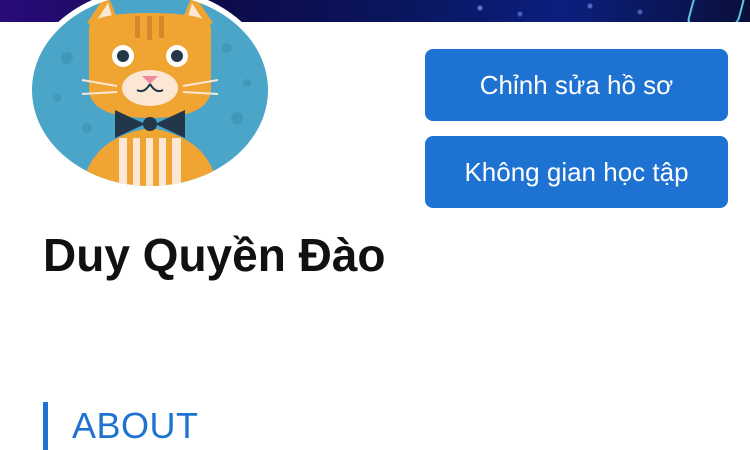 This screenshot has height=450, width=750. Describe the element at coordinates (576, 172) in the screenshot. I see `learning-space-button: Không gian học tập` at that location.